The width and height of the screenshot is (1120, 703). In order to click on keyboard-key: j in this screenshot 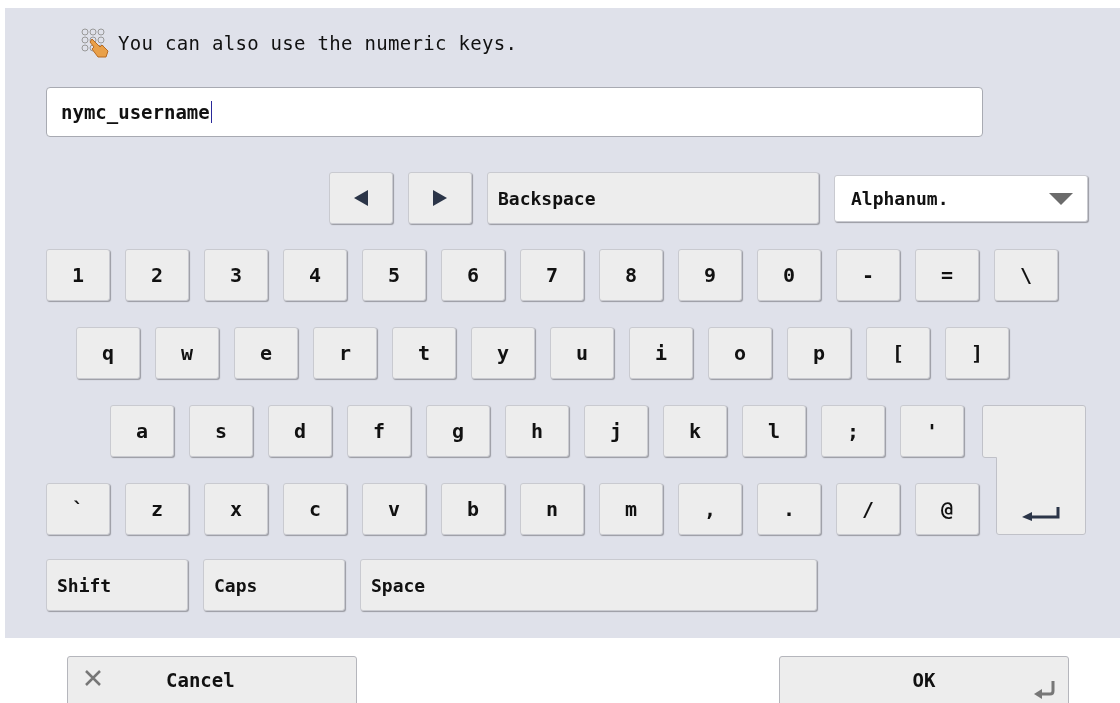, I will do `click(616, 431)`.